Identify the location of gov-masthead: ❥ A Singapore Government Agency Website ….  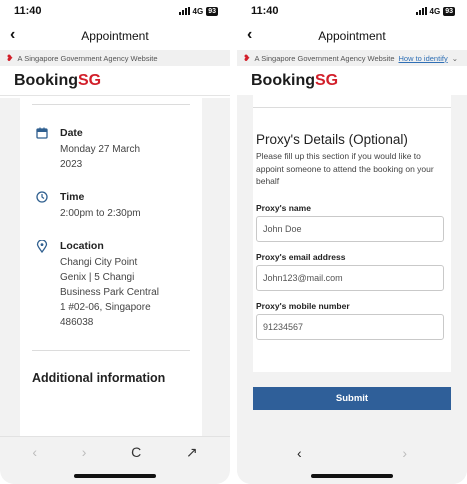
(352, 58).